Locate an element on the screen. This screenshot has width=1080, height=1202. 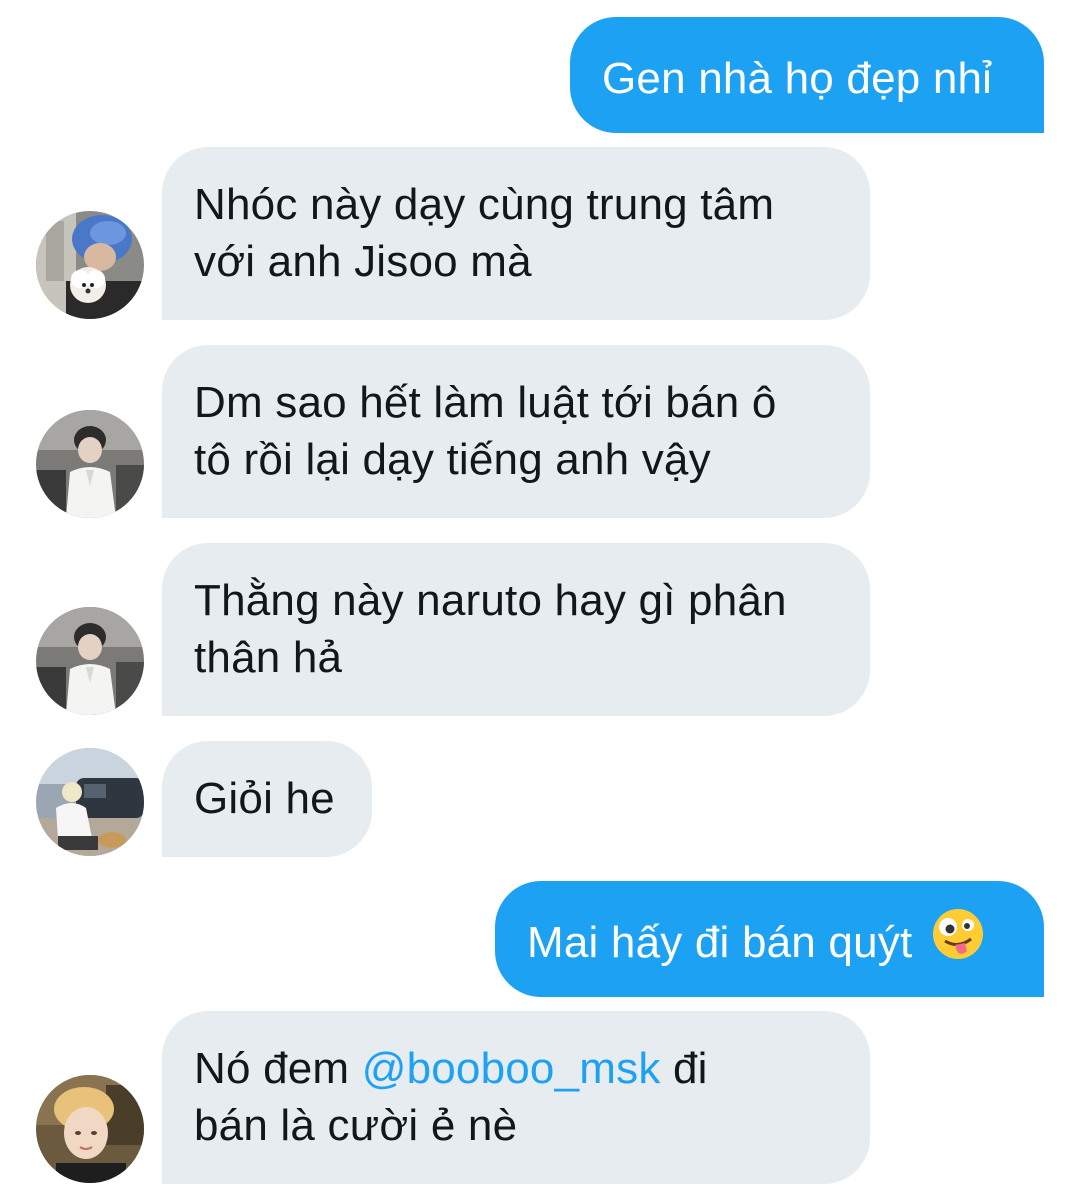
avatar-blonde-selfie-image is located at coordinates (90, 1129).